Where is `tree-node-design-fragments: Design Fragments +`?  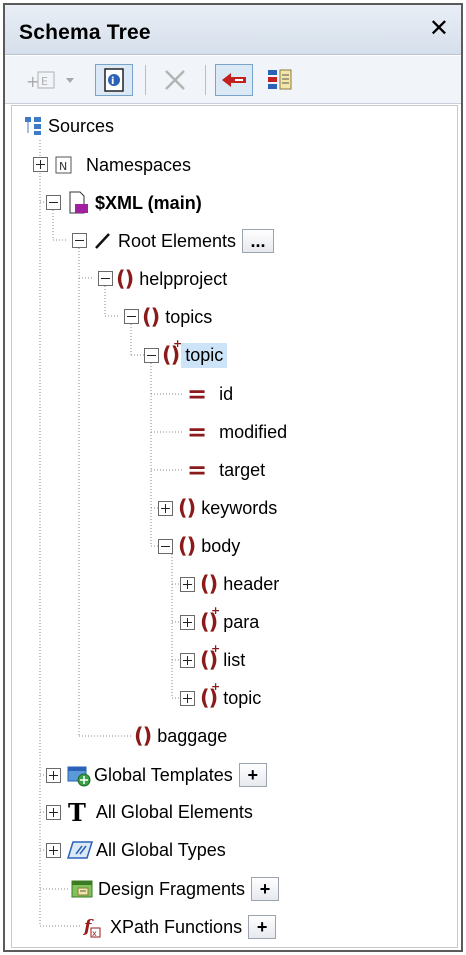
tree-node-design-fragments: Design Fragments + is located at coordinates (175, 889).